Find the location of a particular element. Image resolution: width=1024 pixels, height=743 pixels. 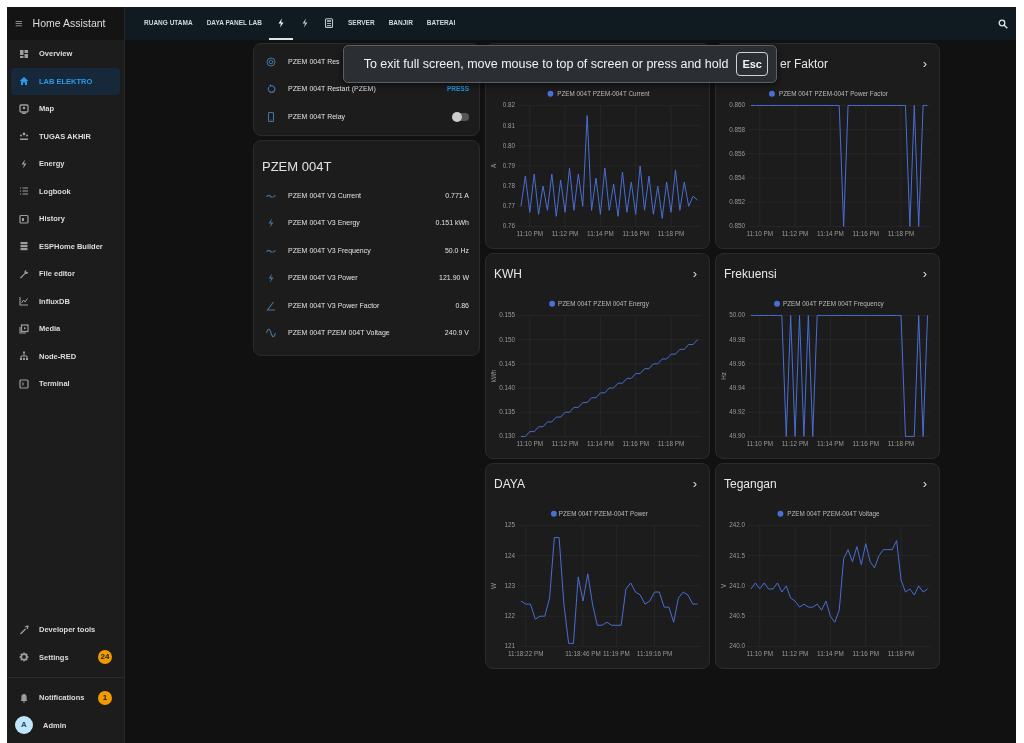

sine-wave-icon is located at coordinates (271, 333).